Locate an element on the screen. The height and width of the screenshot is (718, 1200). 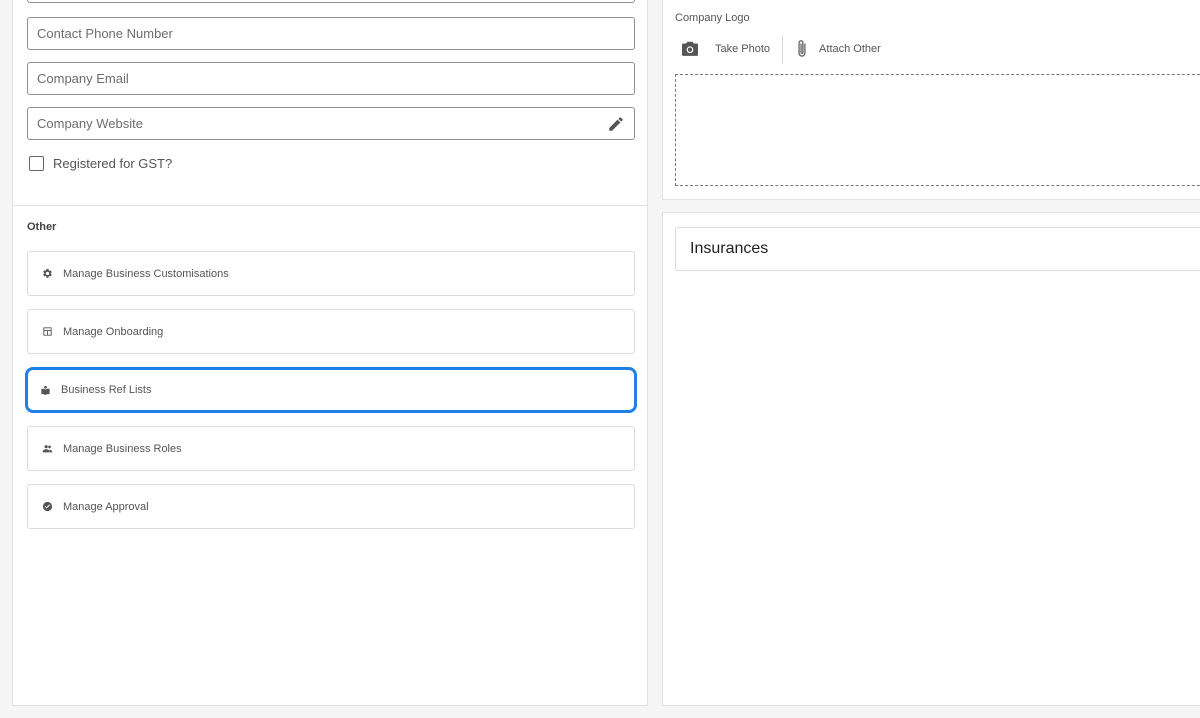
gst-label: Registered for GST? is located at coordinates (113, 163).